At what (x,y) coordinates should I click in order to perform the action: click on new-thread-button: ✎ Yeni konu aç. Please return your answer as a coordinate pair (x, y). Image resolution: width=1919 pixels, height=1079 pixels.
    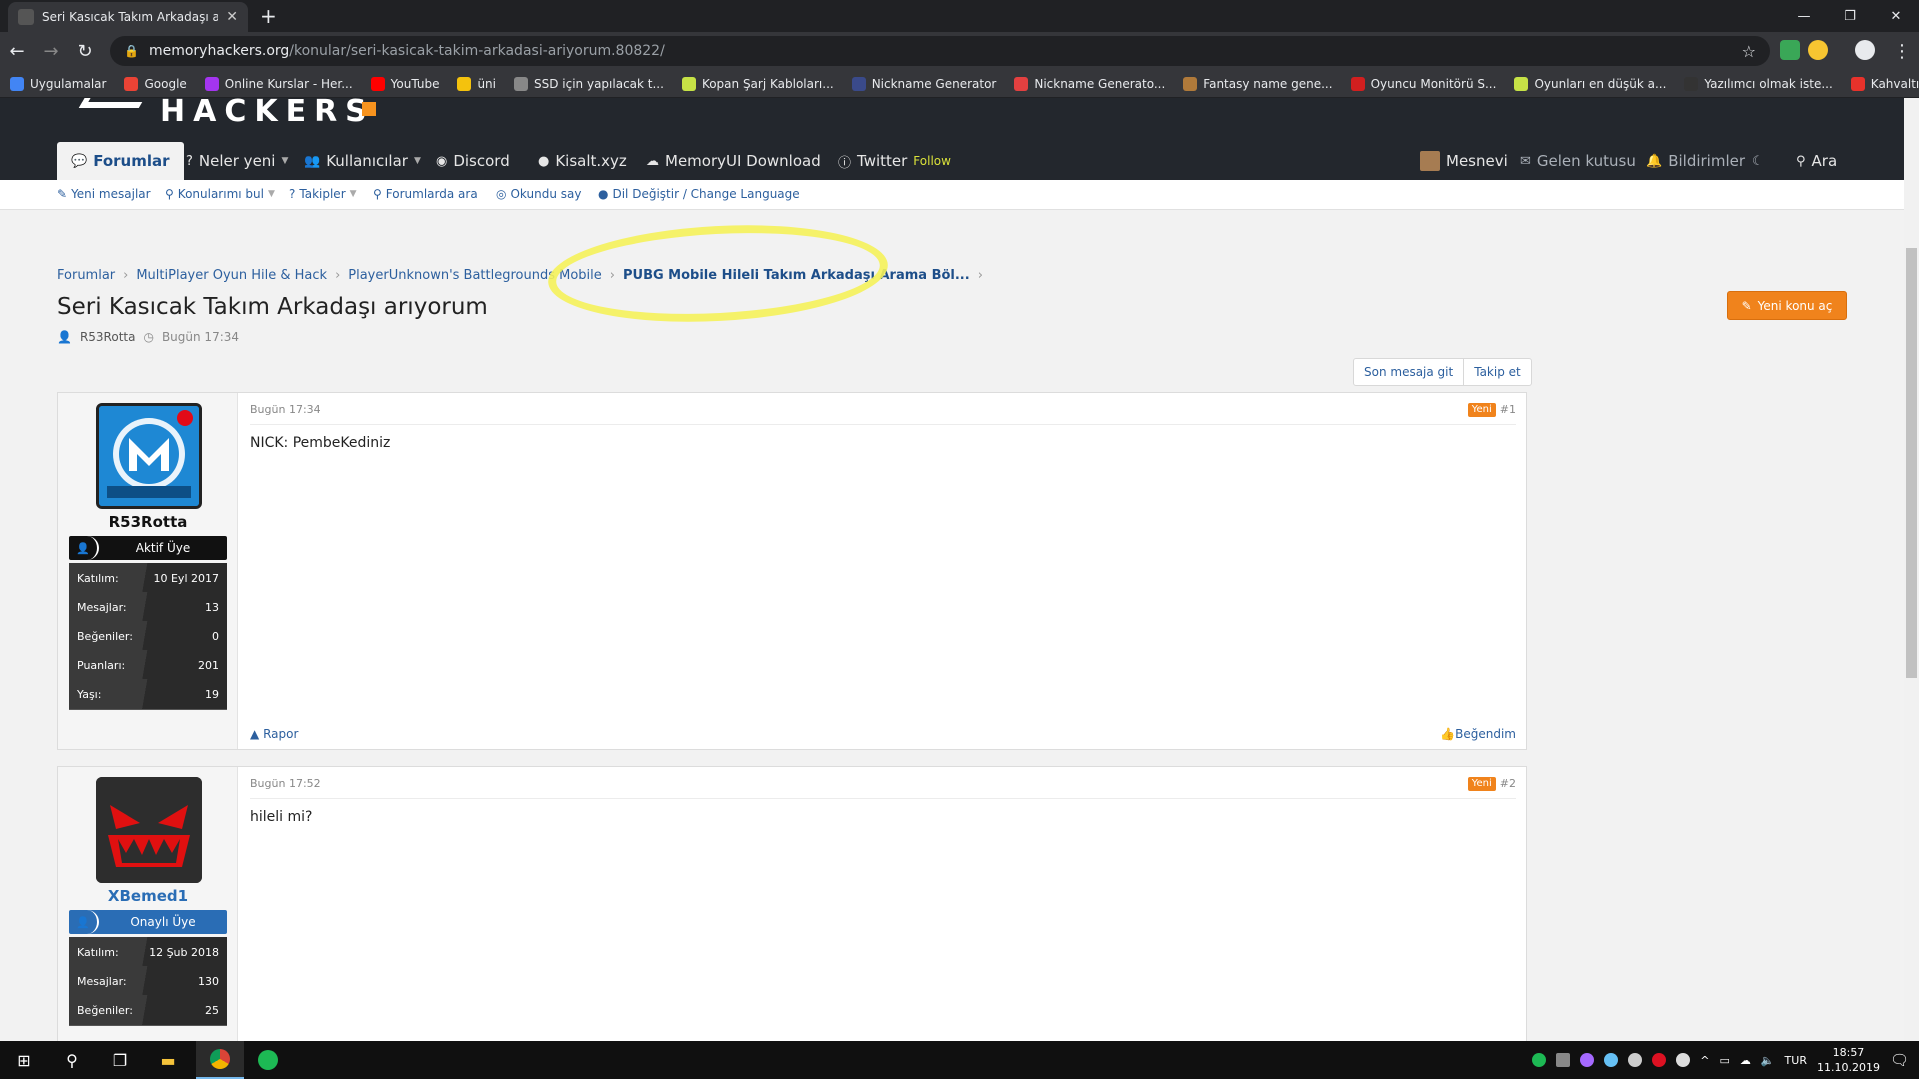
    Looking at the image, I should click on (1787, 305).